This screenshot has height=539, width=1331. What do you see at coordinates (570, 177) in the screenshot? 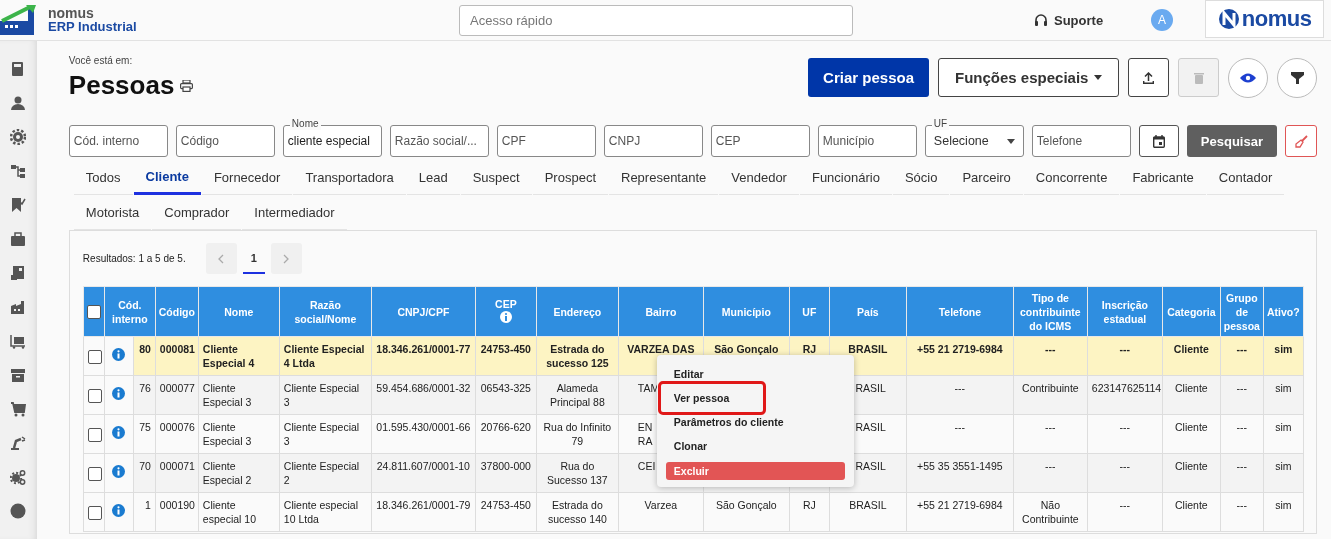
I see `category-tab: Prospect` at bounding box center [570, 177].